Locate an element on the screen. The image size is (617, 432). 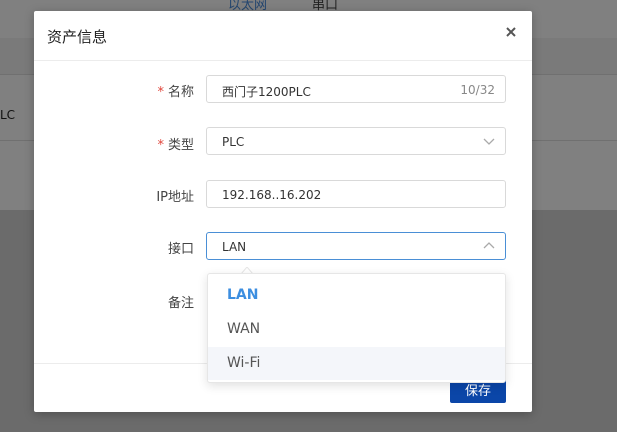
dialog-title: 资产信息 is located at coordinates (77, 37).